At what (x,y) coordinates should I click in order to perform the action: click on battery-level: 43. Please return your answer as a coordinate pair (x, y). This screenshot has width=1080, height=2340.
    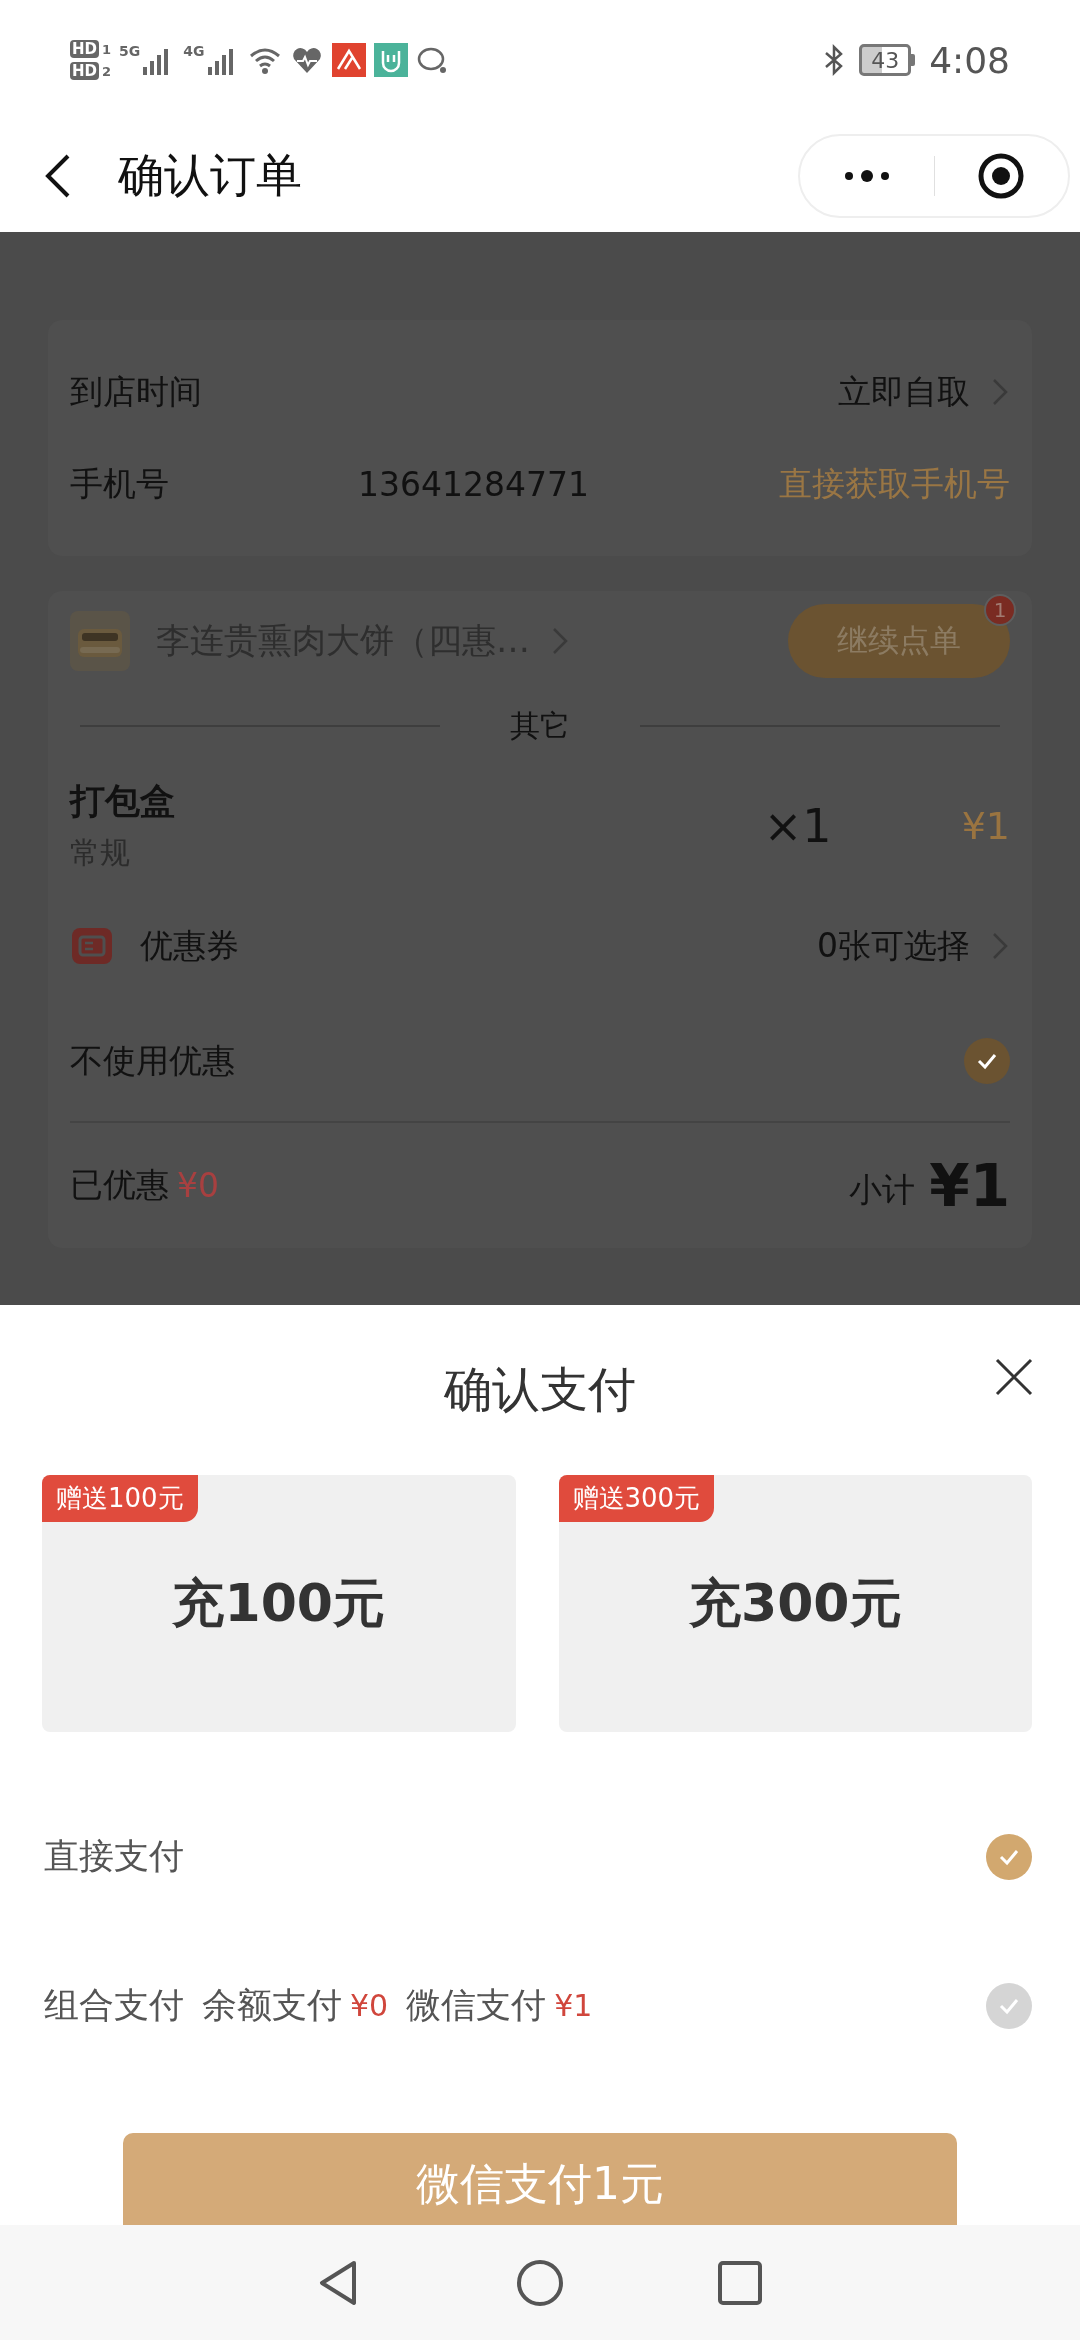
    Looking at the image, I should click on (885, 60).